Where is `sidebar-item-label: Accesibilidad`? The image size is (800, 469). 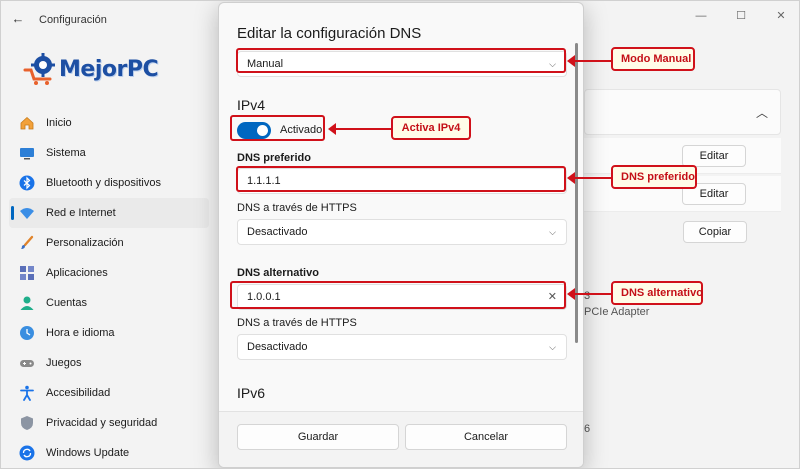
sidebar-item-label: Accesibilidad is located at coordinates (78, 393).